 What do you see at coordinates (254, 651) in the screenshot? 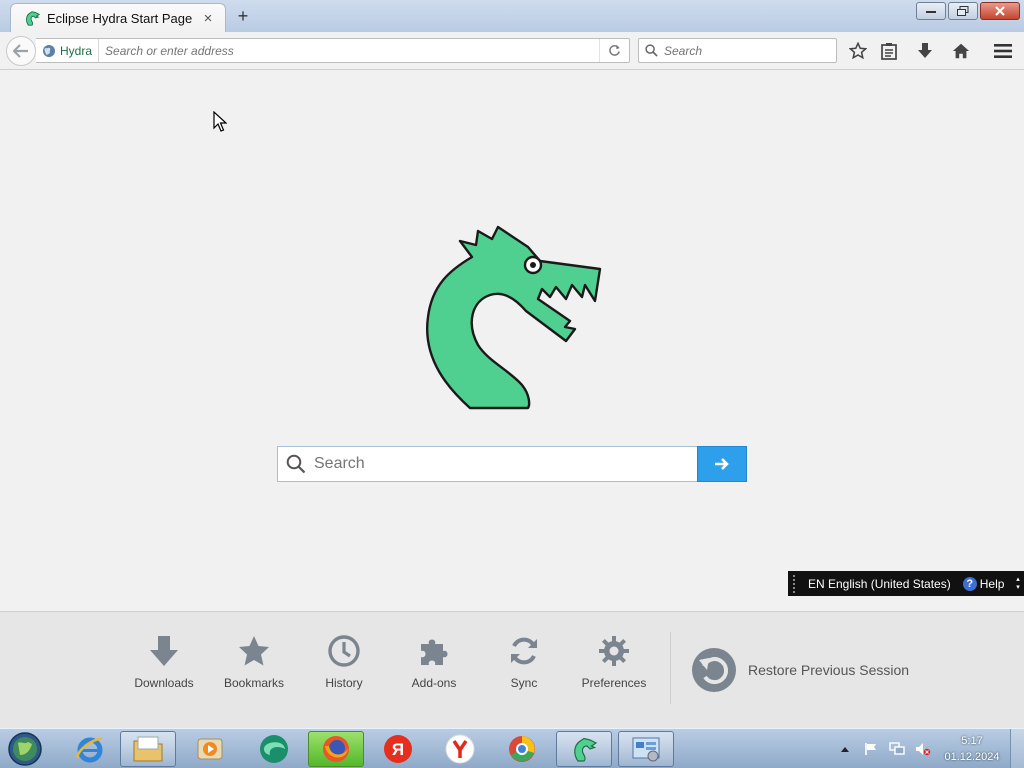
I see `star-icon` at bounding box center [254, 651].